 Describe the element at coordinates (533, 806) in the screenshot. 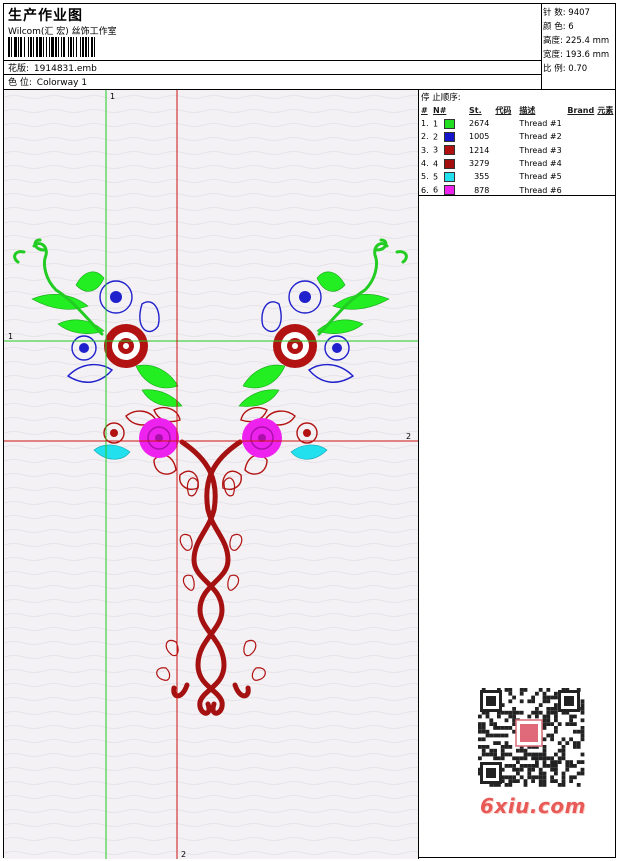

I see `watermark-site: 6xiu.com` at that location.